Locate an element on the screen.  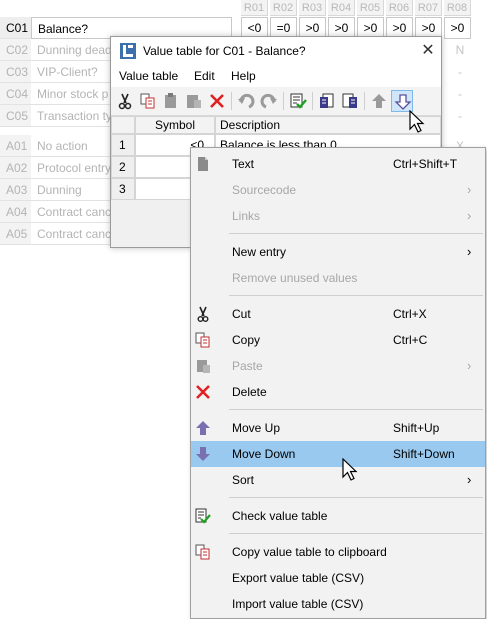
row-id: C01 is located at coordinates (15, 28).